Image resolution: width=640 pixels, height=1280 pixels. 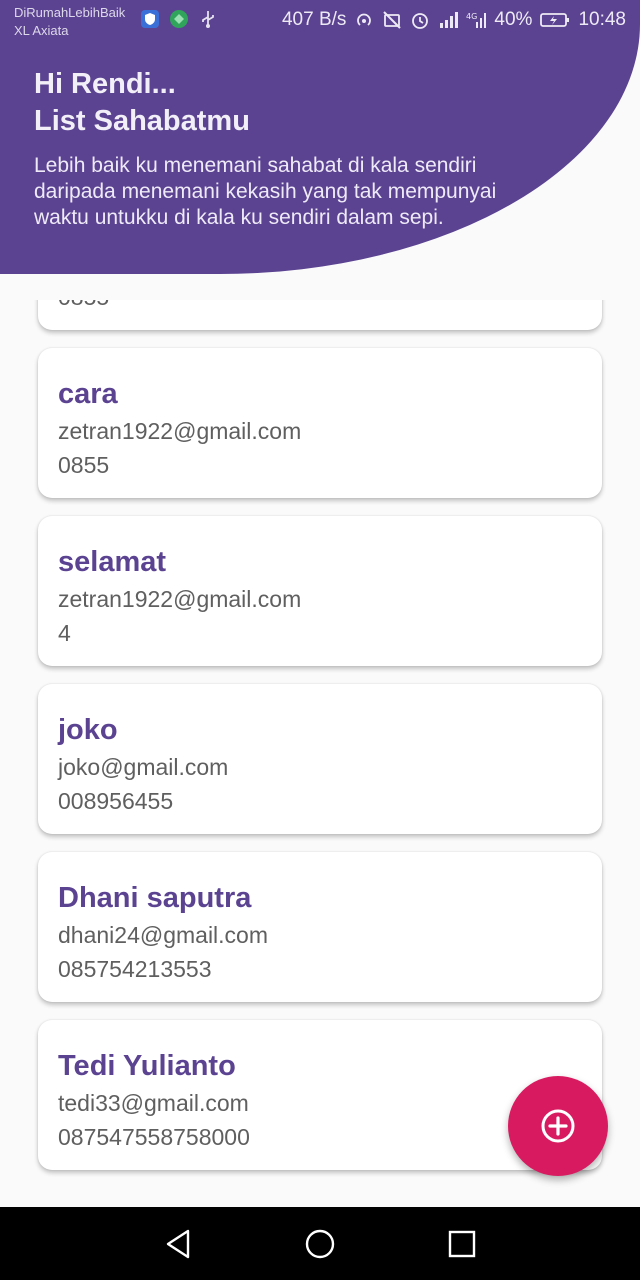 What do you see at coordinates (112, 562) in the screenshot?
I see `friend-name: selamat` at bounding box center [112, 562].